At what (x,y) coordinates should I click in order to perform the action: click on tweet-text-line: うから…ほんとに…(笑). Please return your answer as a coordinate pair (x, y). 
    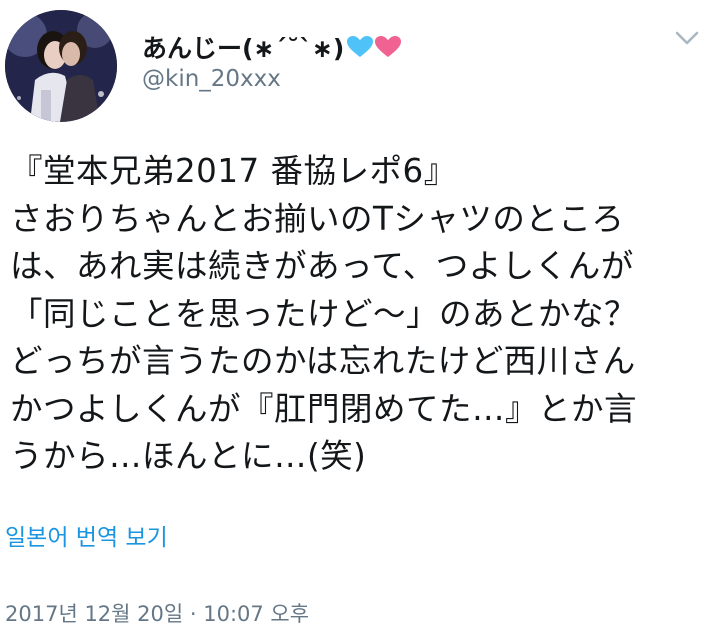
    Looking at the image, I should click on (188, 456).